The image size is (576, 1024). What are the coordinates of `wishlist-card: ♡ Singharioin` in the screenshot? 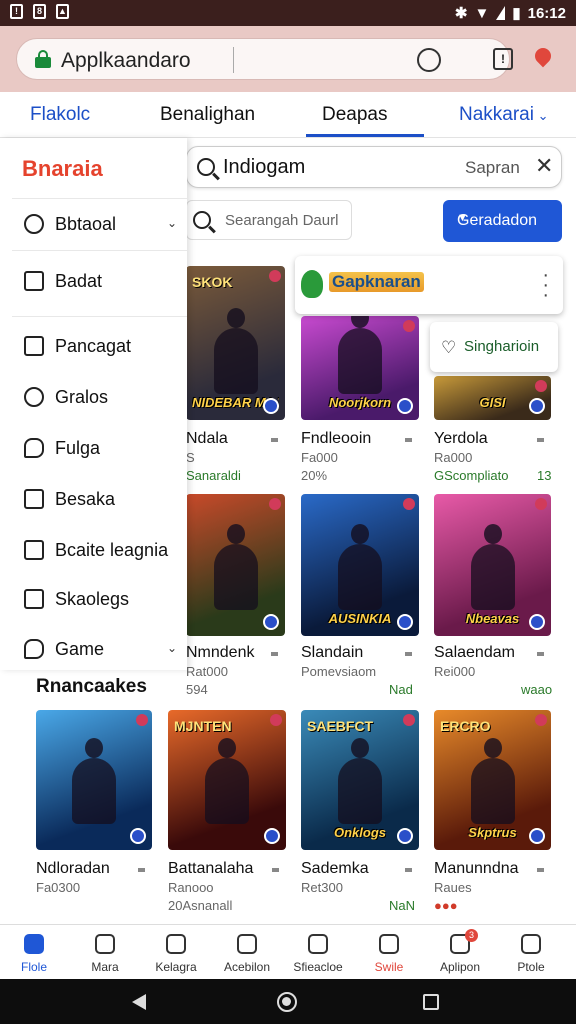 It's located at (494, 347).